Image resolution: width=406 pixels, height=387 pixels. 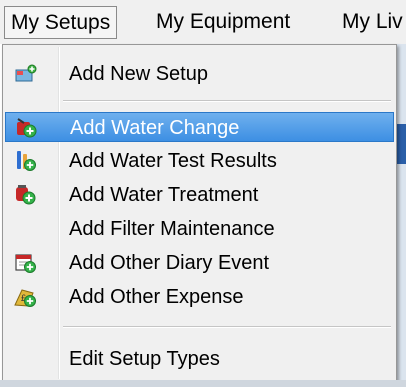 What do you see at coordinates (27, 128) in the screenshot?
I see `water-change-icon` at bounding box center [27, 128].